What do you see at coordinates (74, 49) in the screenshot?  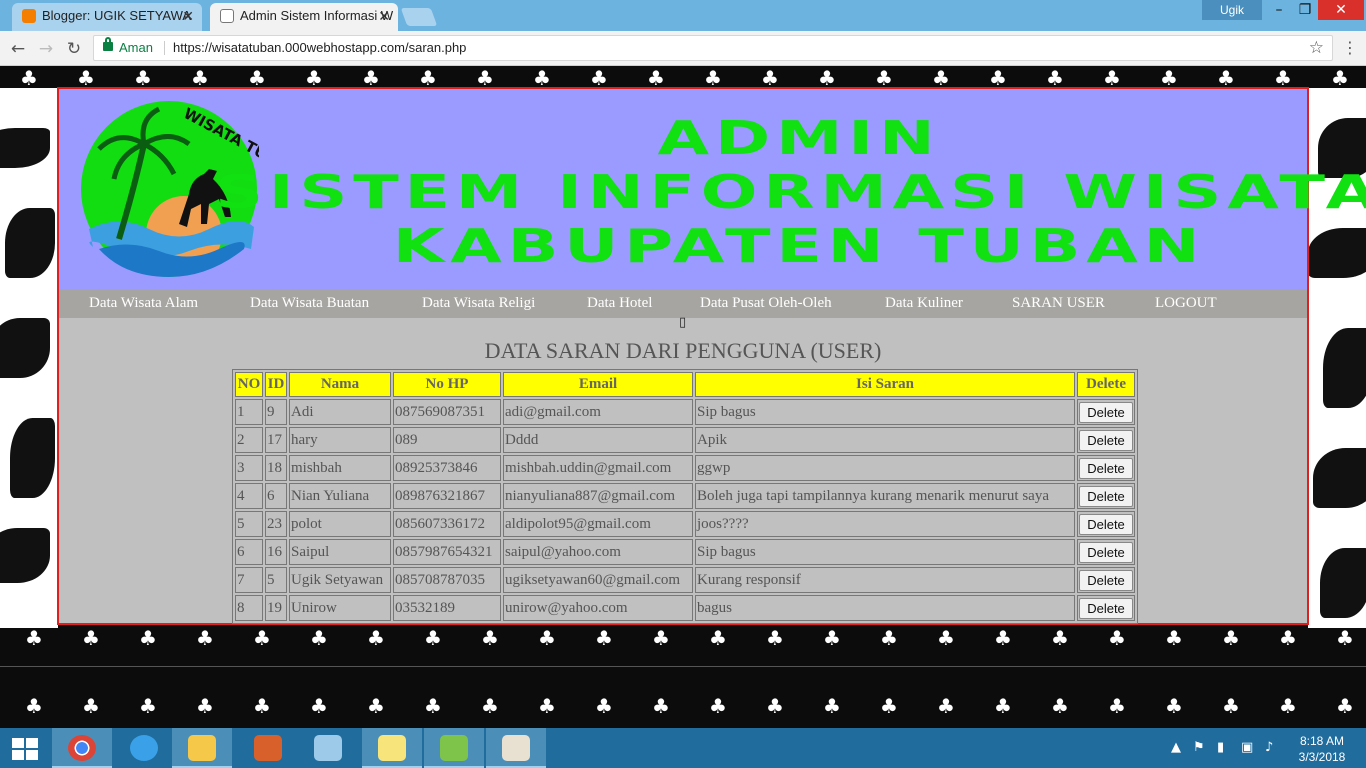 I see `reload-icon: ↻` at bounding box center [74, 49].